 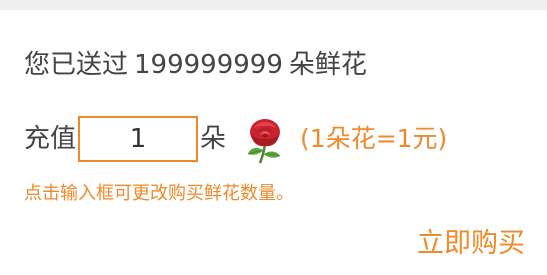 I want to click on quantity-input, so click(x=138, y=139).